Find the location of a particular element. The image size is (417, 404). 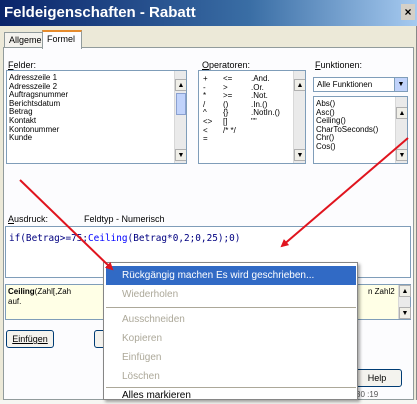

expression-function: Ceiling is located at coordinates (108, 238).